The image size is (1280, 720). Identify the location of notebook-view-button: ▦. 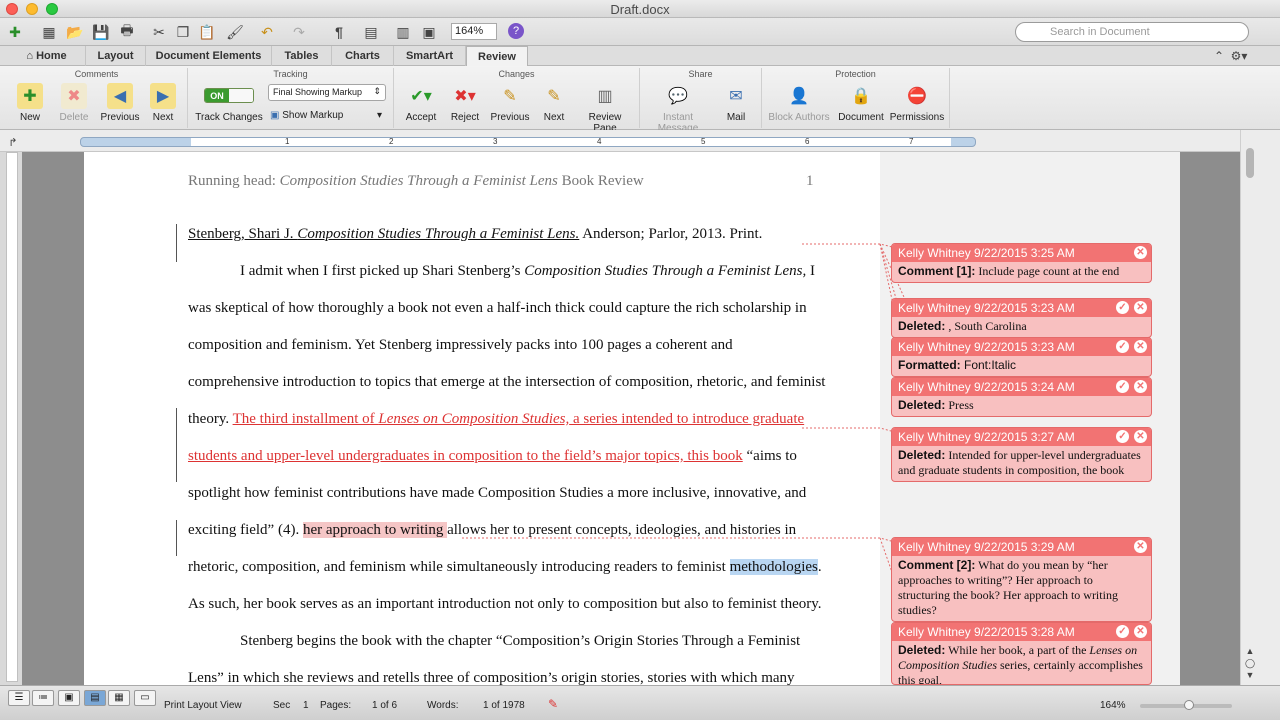
(119, 698).